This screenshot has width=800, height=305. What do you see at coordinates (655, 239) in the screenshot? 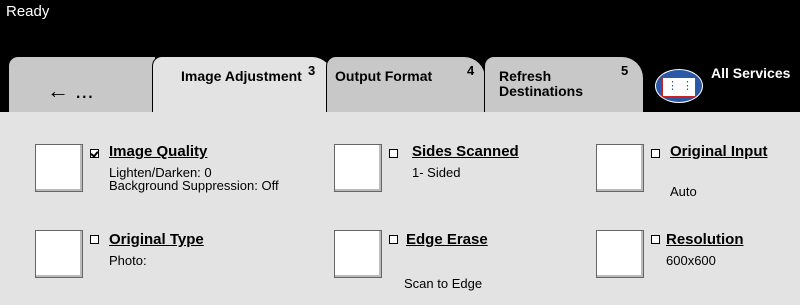
I see `resolution-checkbox` at bounding box center [655, 239].